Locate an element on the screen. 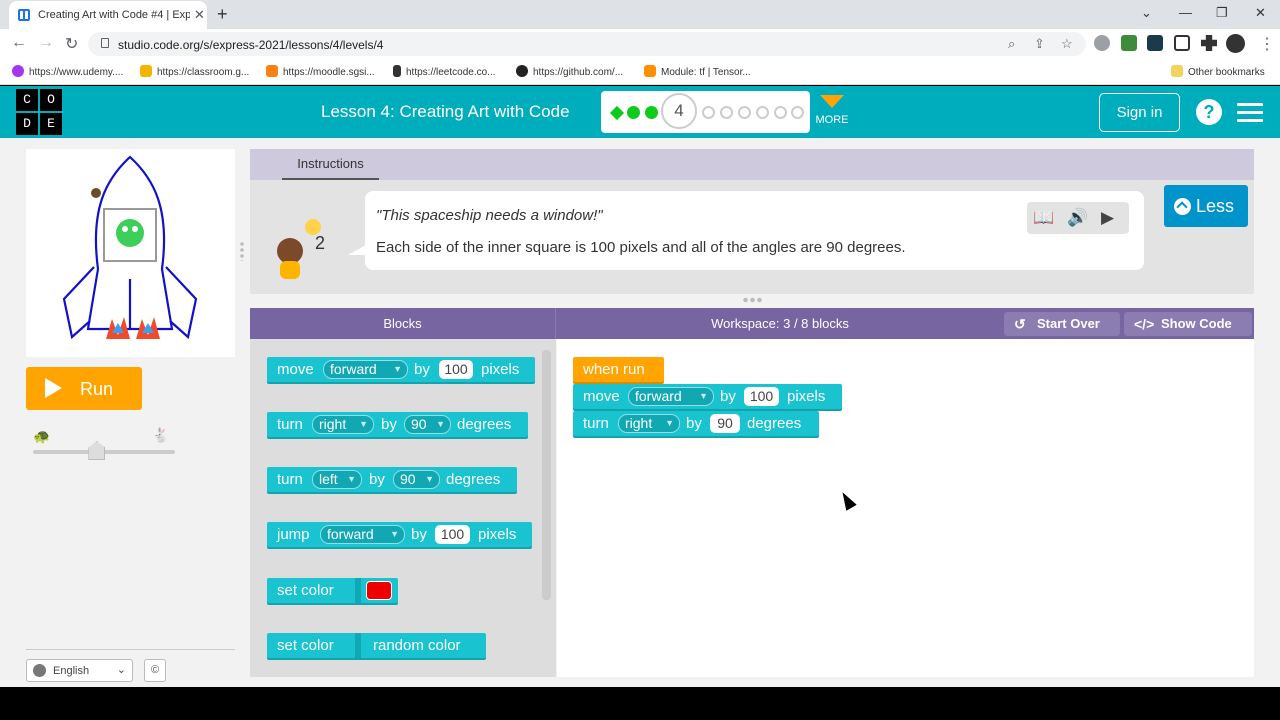  direction-dropdown: left ▼ is located at coordinates (337, 479).